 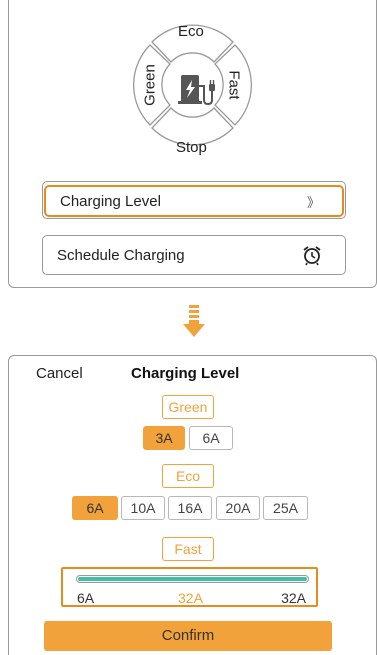 What do you see at coordinates (293, 598) in the screenshot?
I see `slider-max-label: 32A` at bounding box center [293, 598].